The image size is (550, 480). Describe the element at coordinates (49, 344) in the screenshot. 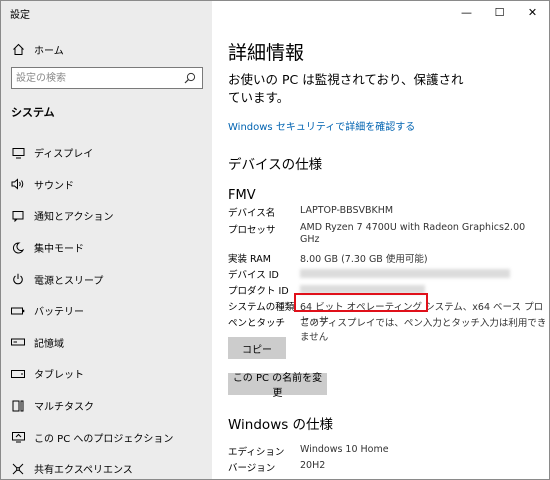

I see `sidebar-item-label: 記憶域` at that location.